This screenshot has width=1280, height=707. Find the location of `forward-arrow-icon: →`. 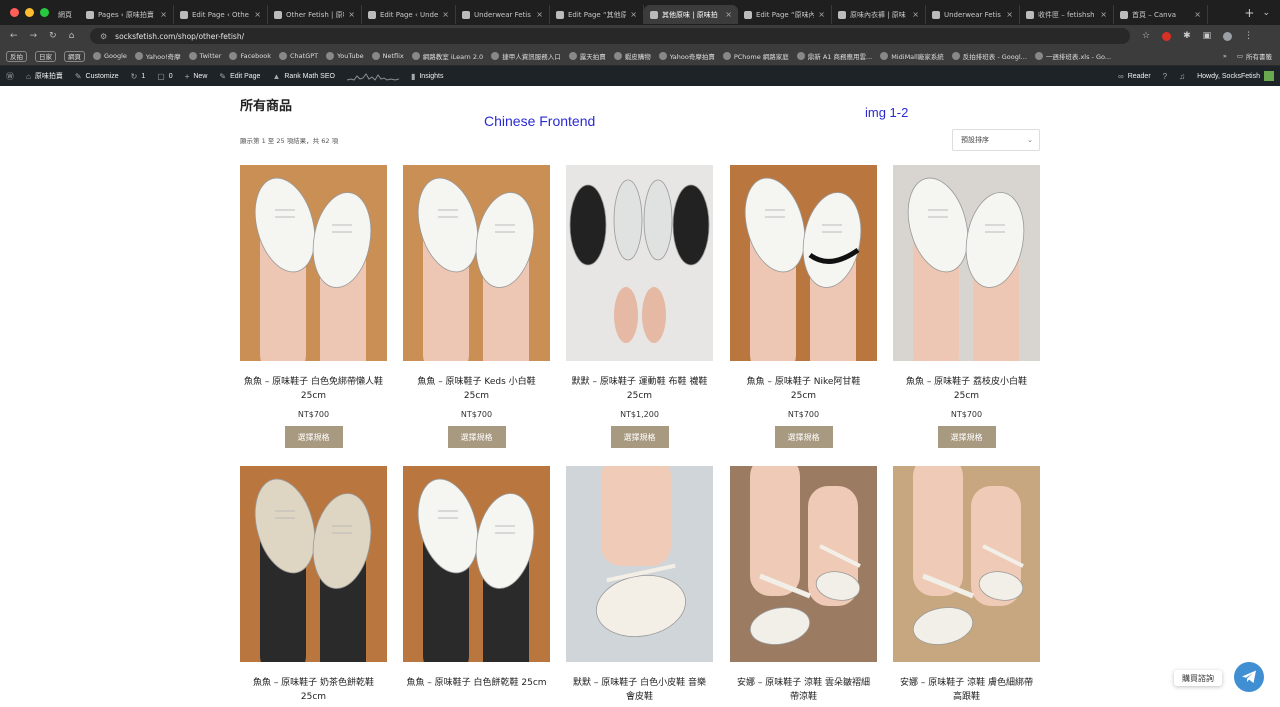

forward-arrow-icon: → is located at coordinates (34, 36).